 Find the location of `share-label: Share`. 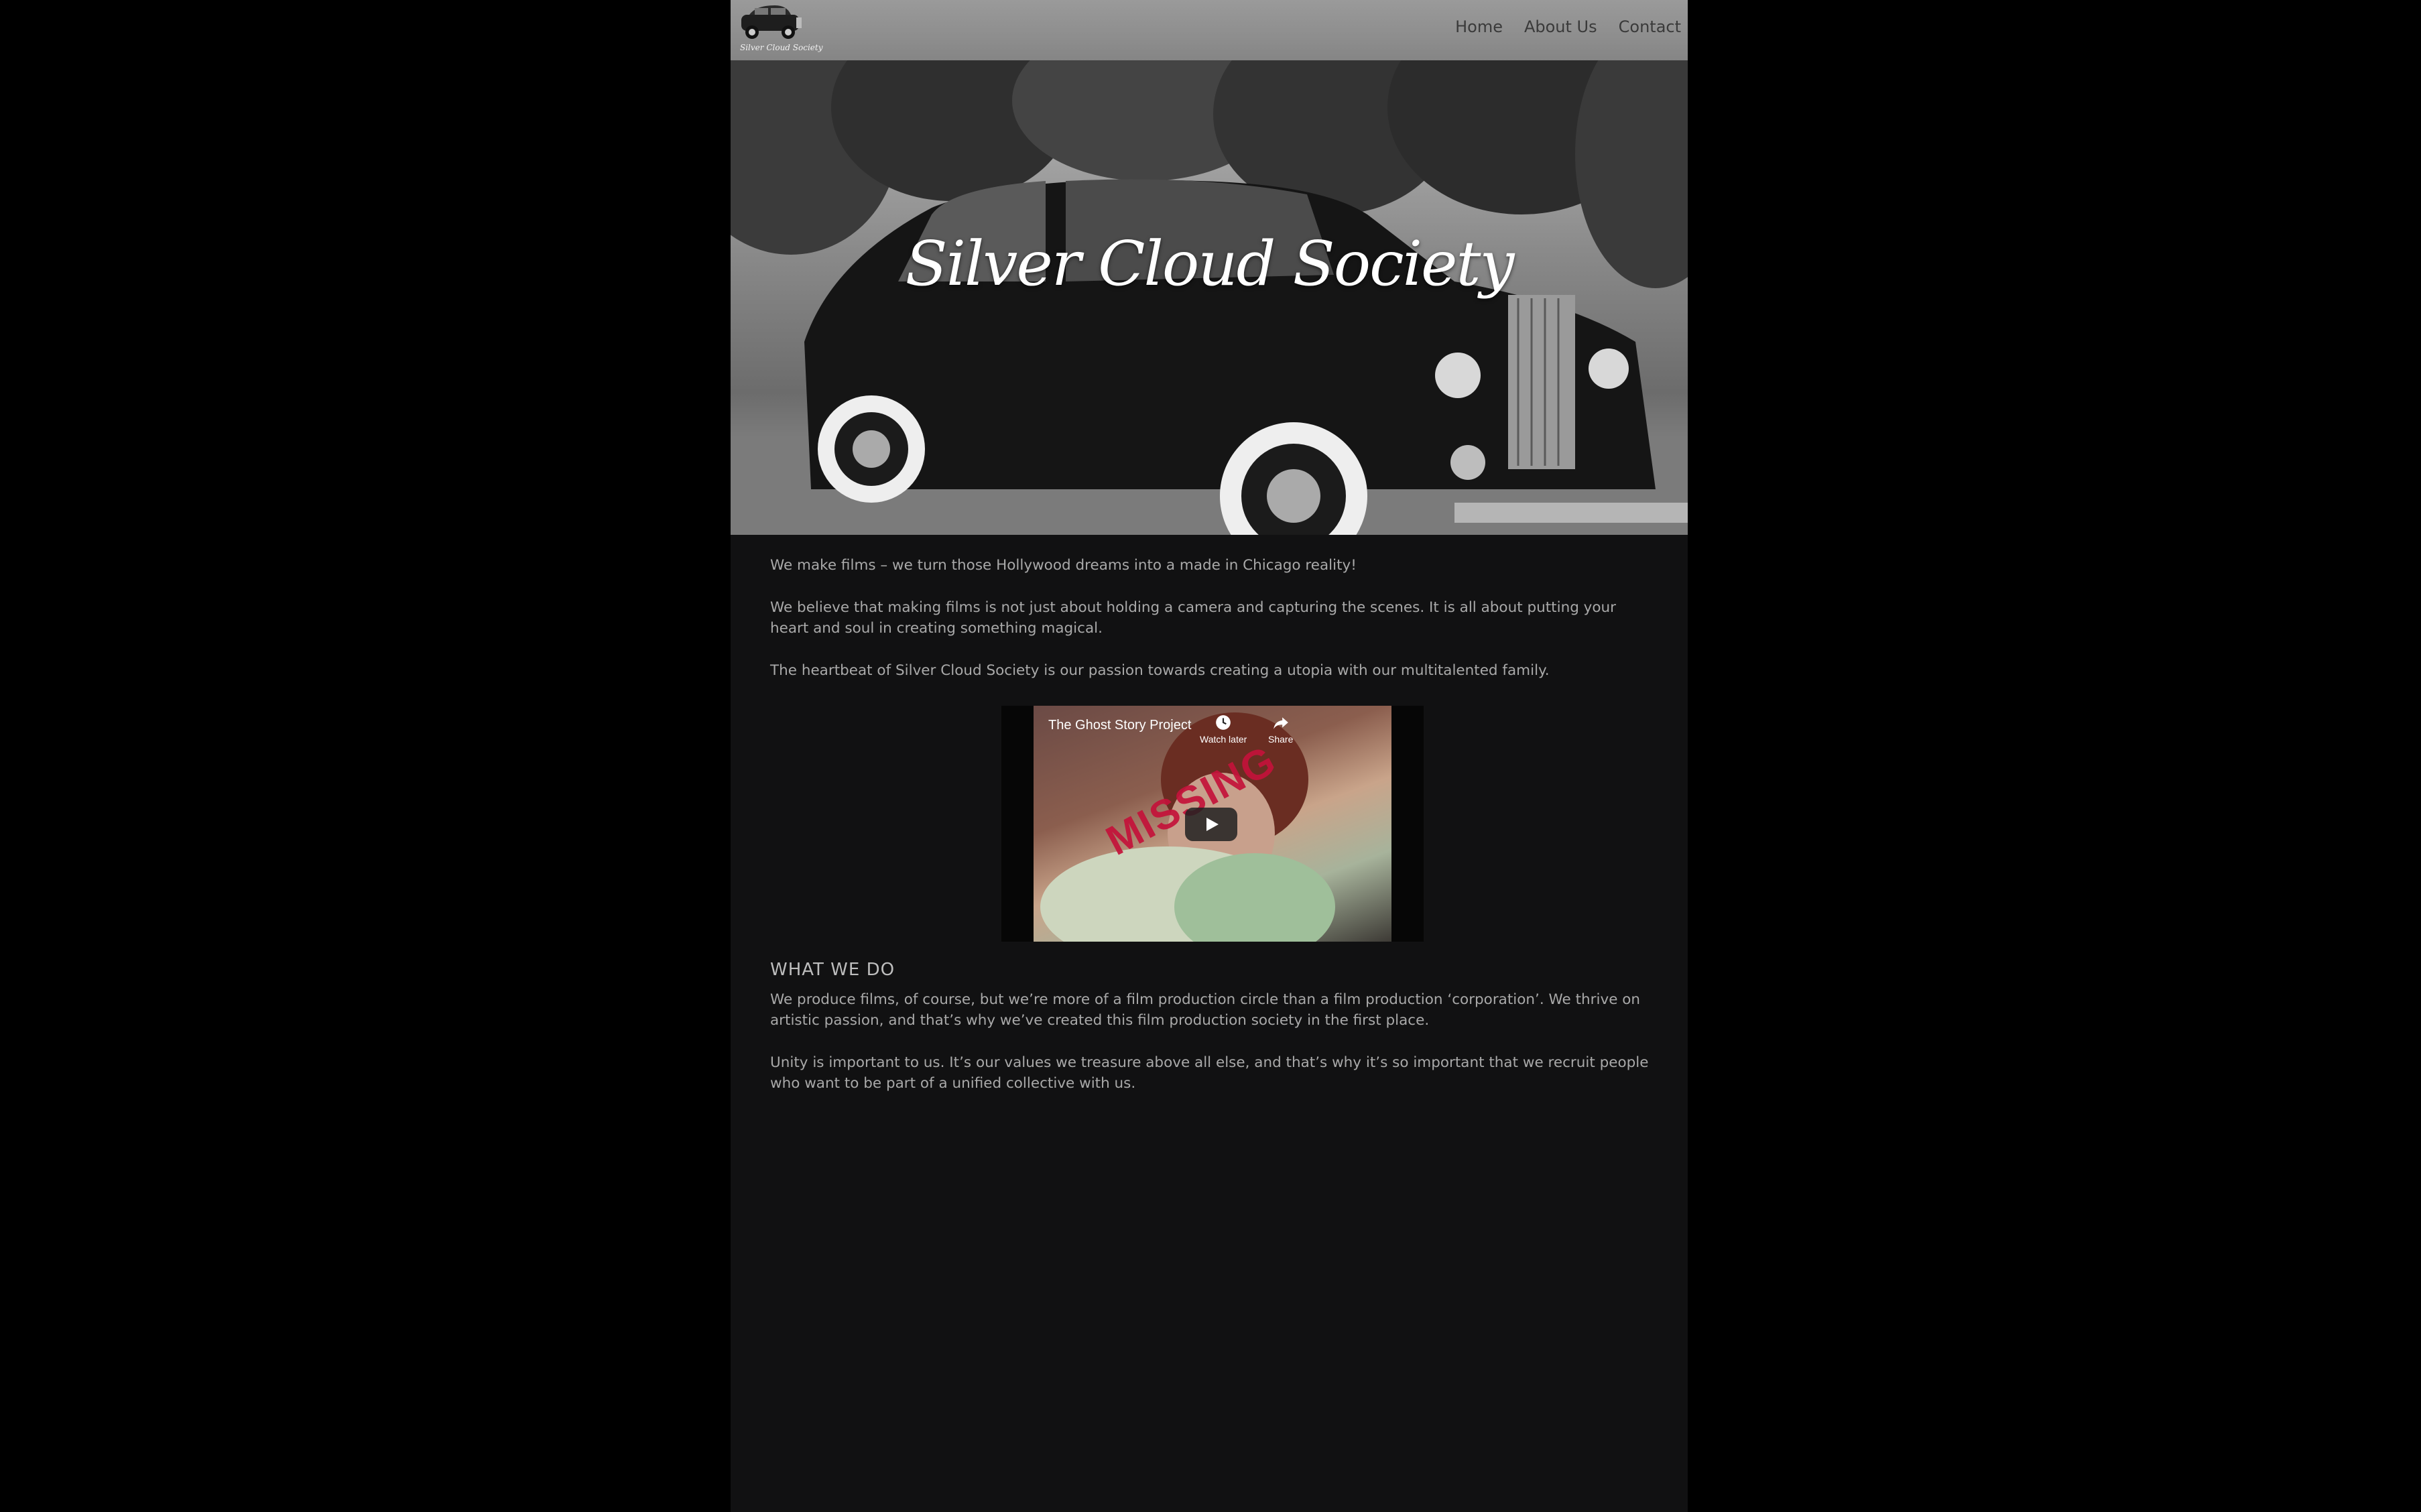

share-label: Share is located at coordinates (1281, 739).